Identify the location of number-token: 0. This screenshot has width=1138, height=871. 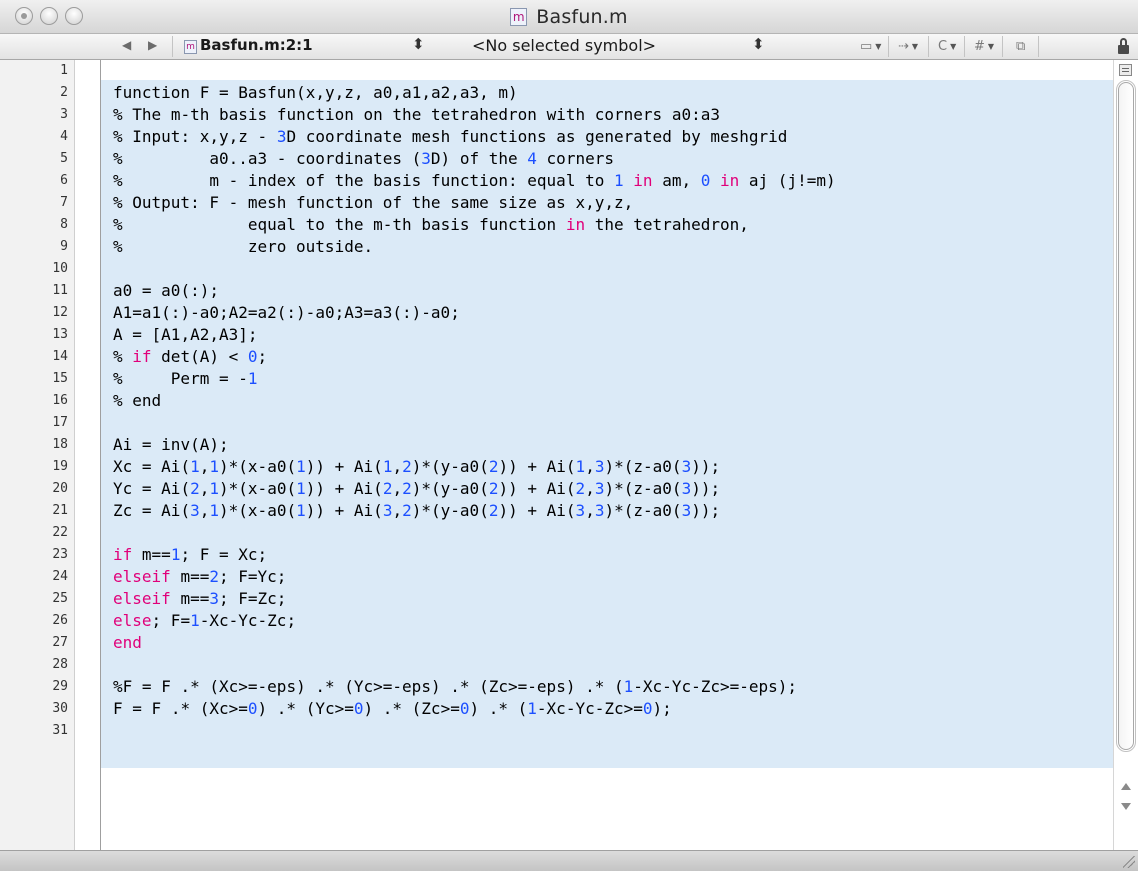
(252, 356).